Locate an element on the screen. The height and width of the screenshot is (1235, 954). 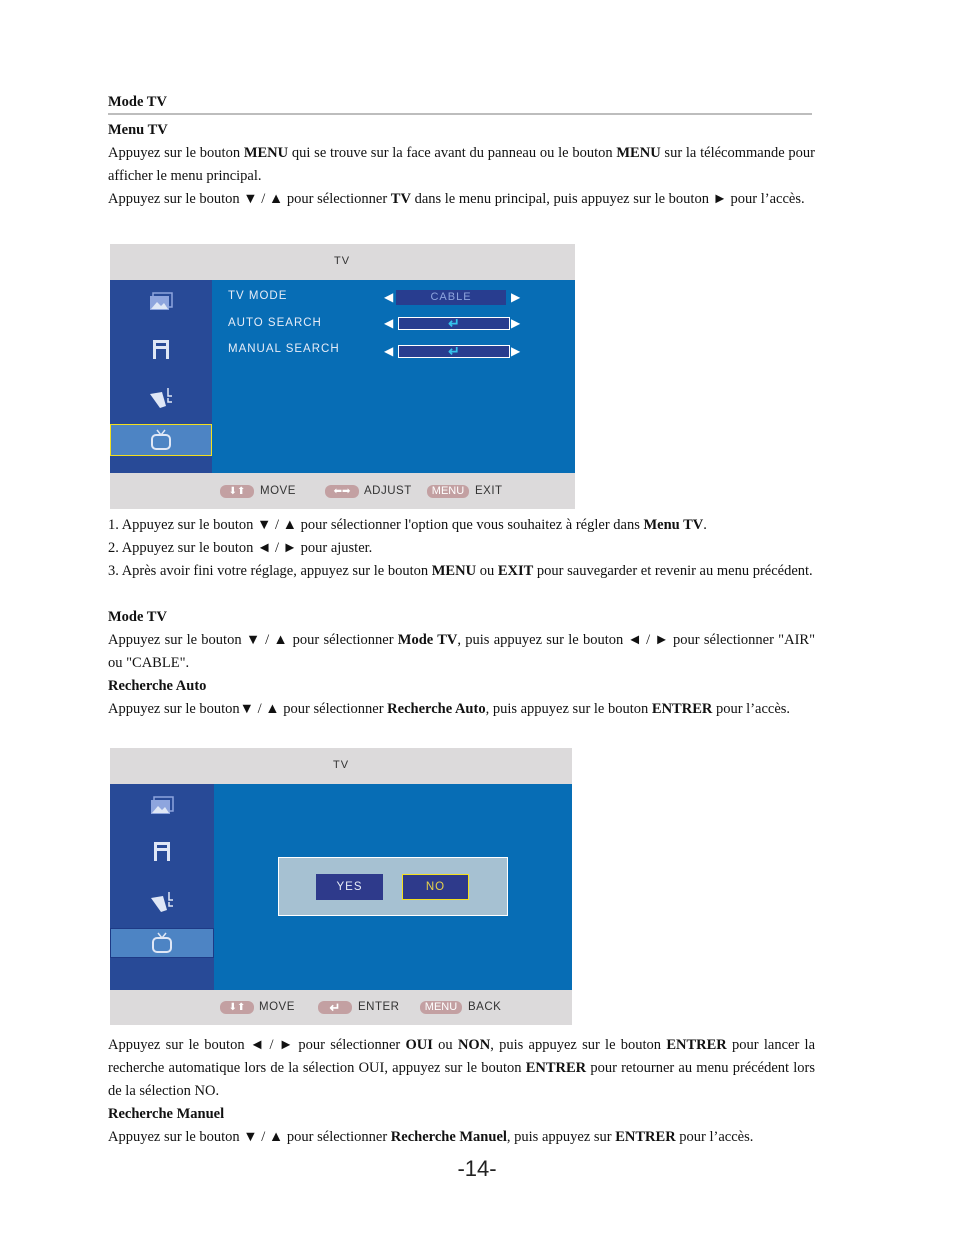
page-number: -14- is located at coordinates (477, 1168).